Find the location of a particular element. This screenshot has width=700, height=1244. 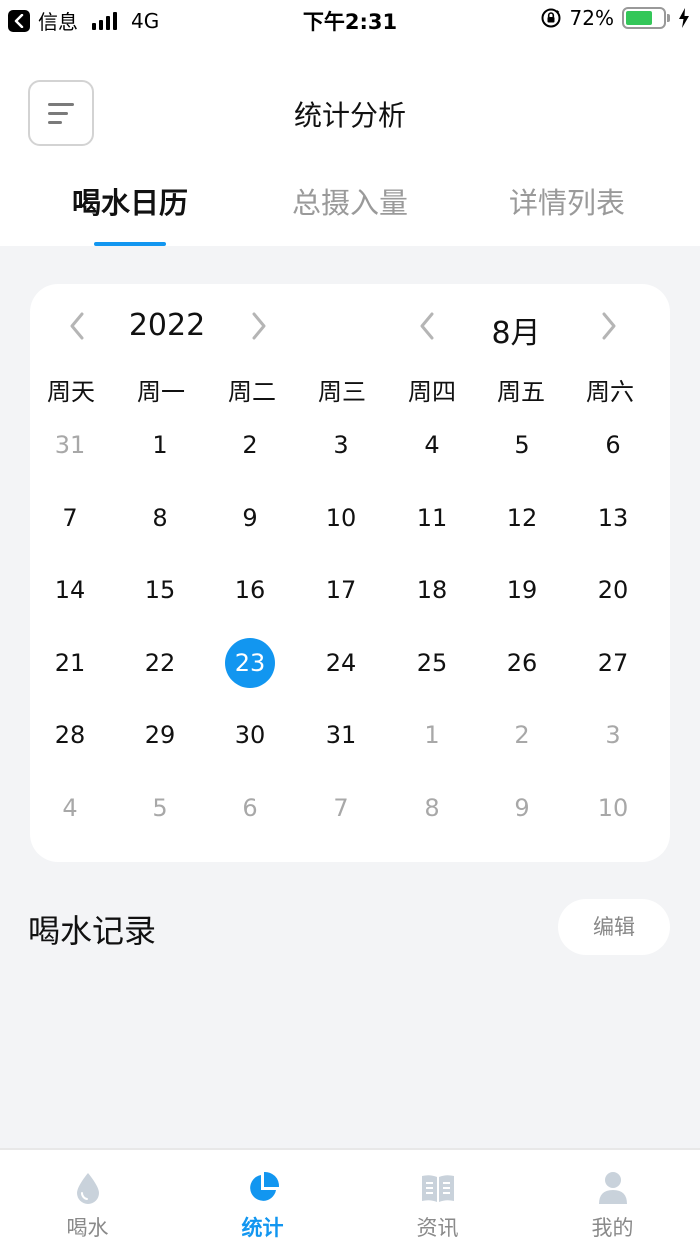

status-bar: 信息 4G 下午2:31 72% is located at coordinates (350, 20).